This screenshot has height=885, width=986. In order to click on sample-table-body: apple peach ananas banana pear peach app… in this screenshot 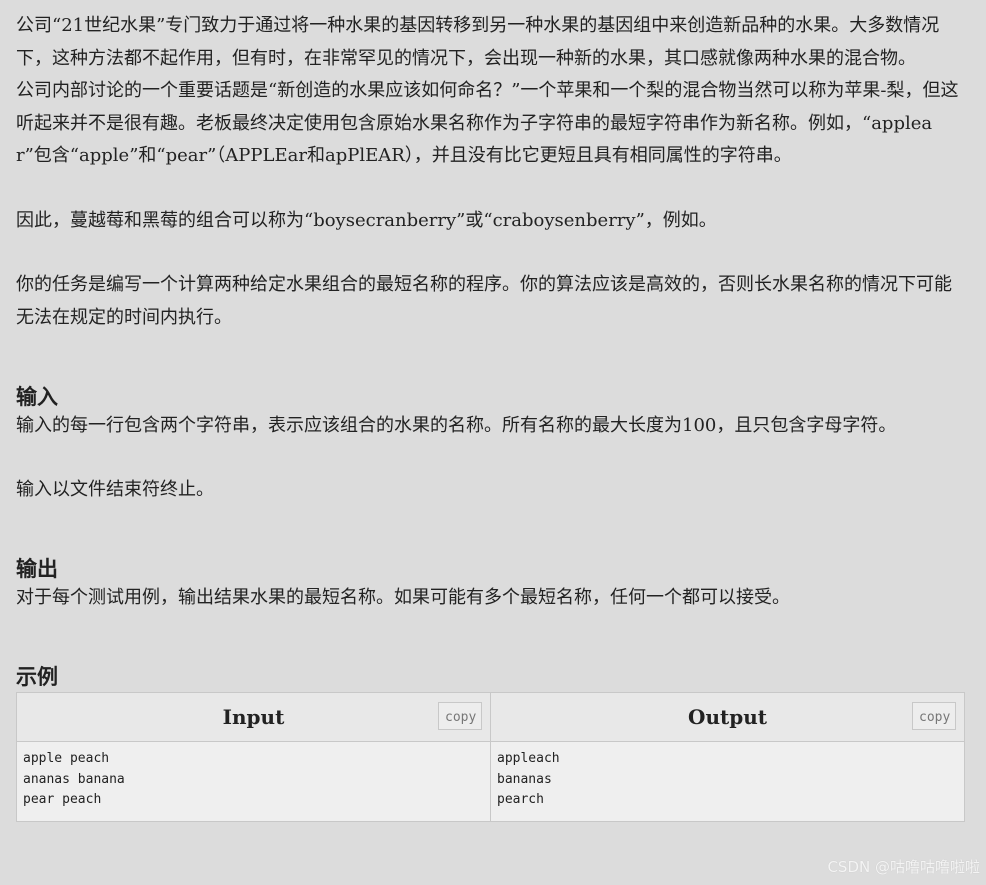, I will do `click(490, 781)`.